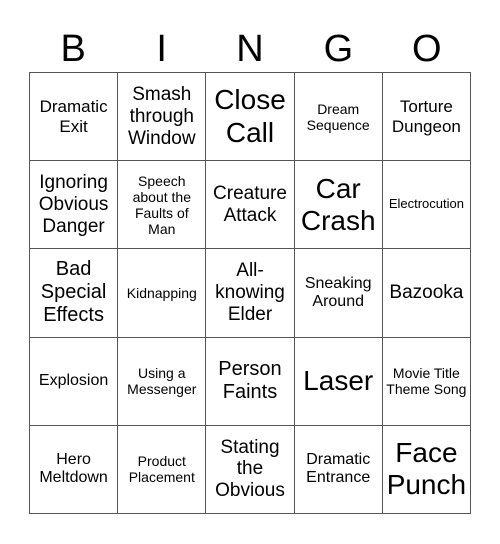 Image resolution: width=500 pixels, height=544 pixels. Describe the element at coordinates (426, 293) in the screenshot. I see `bingo-cell: Bazooka` at that location.